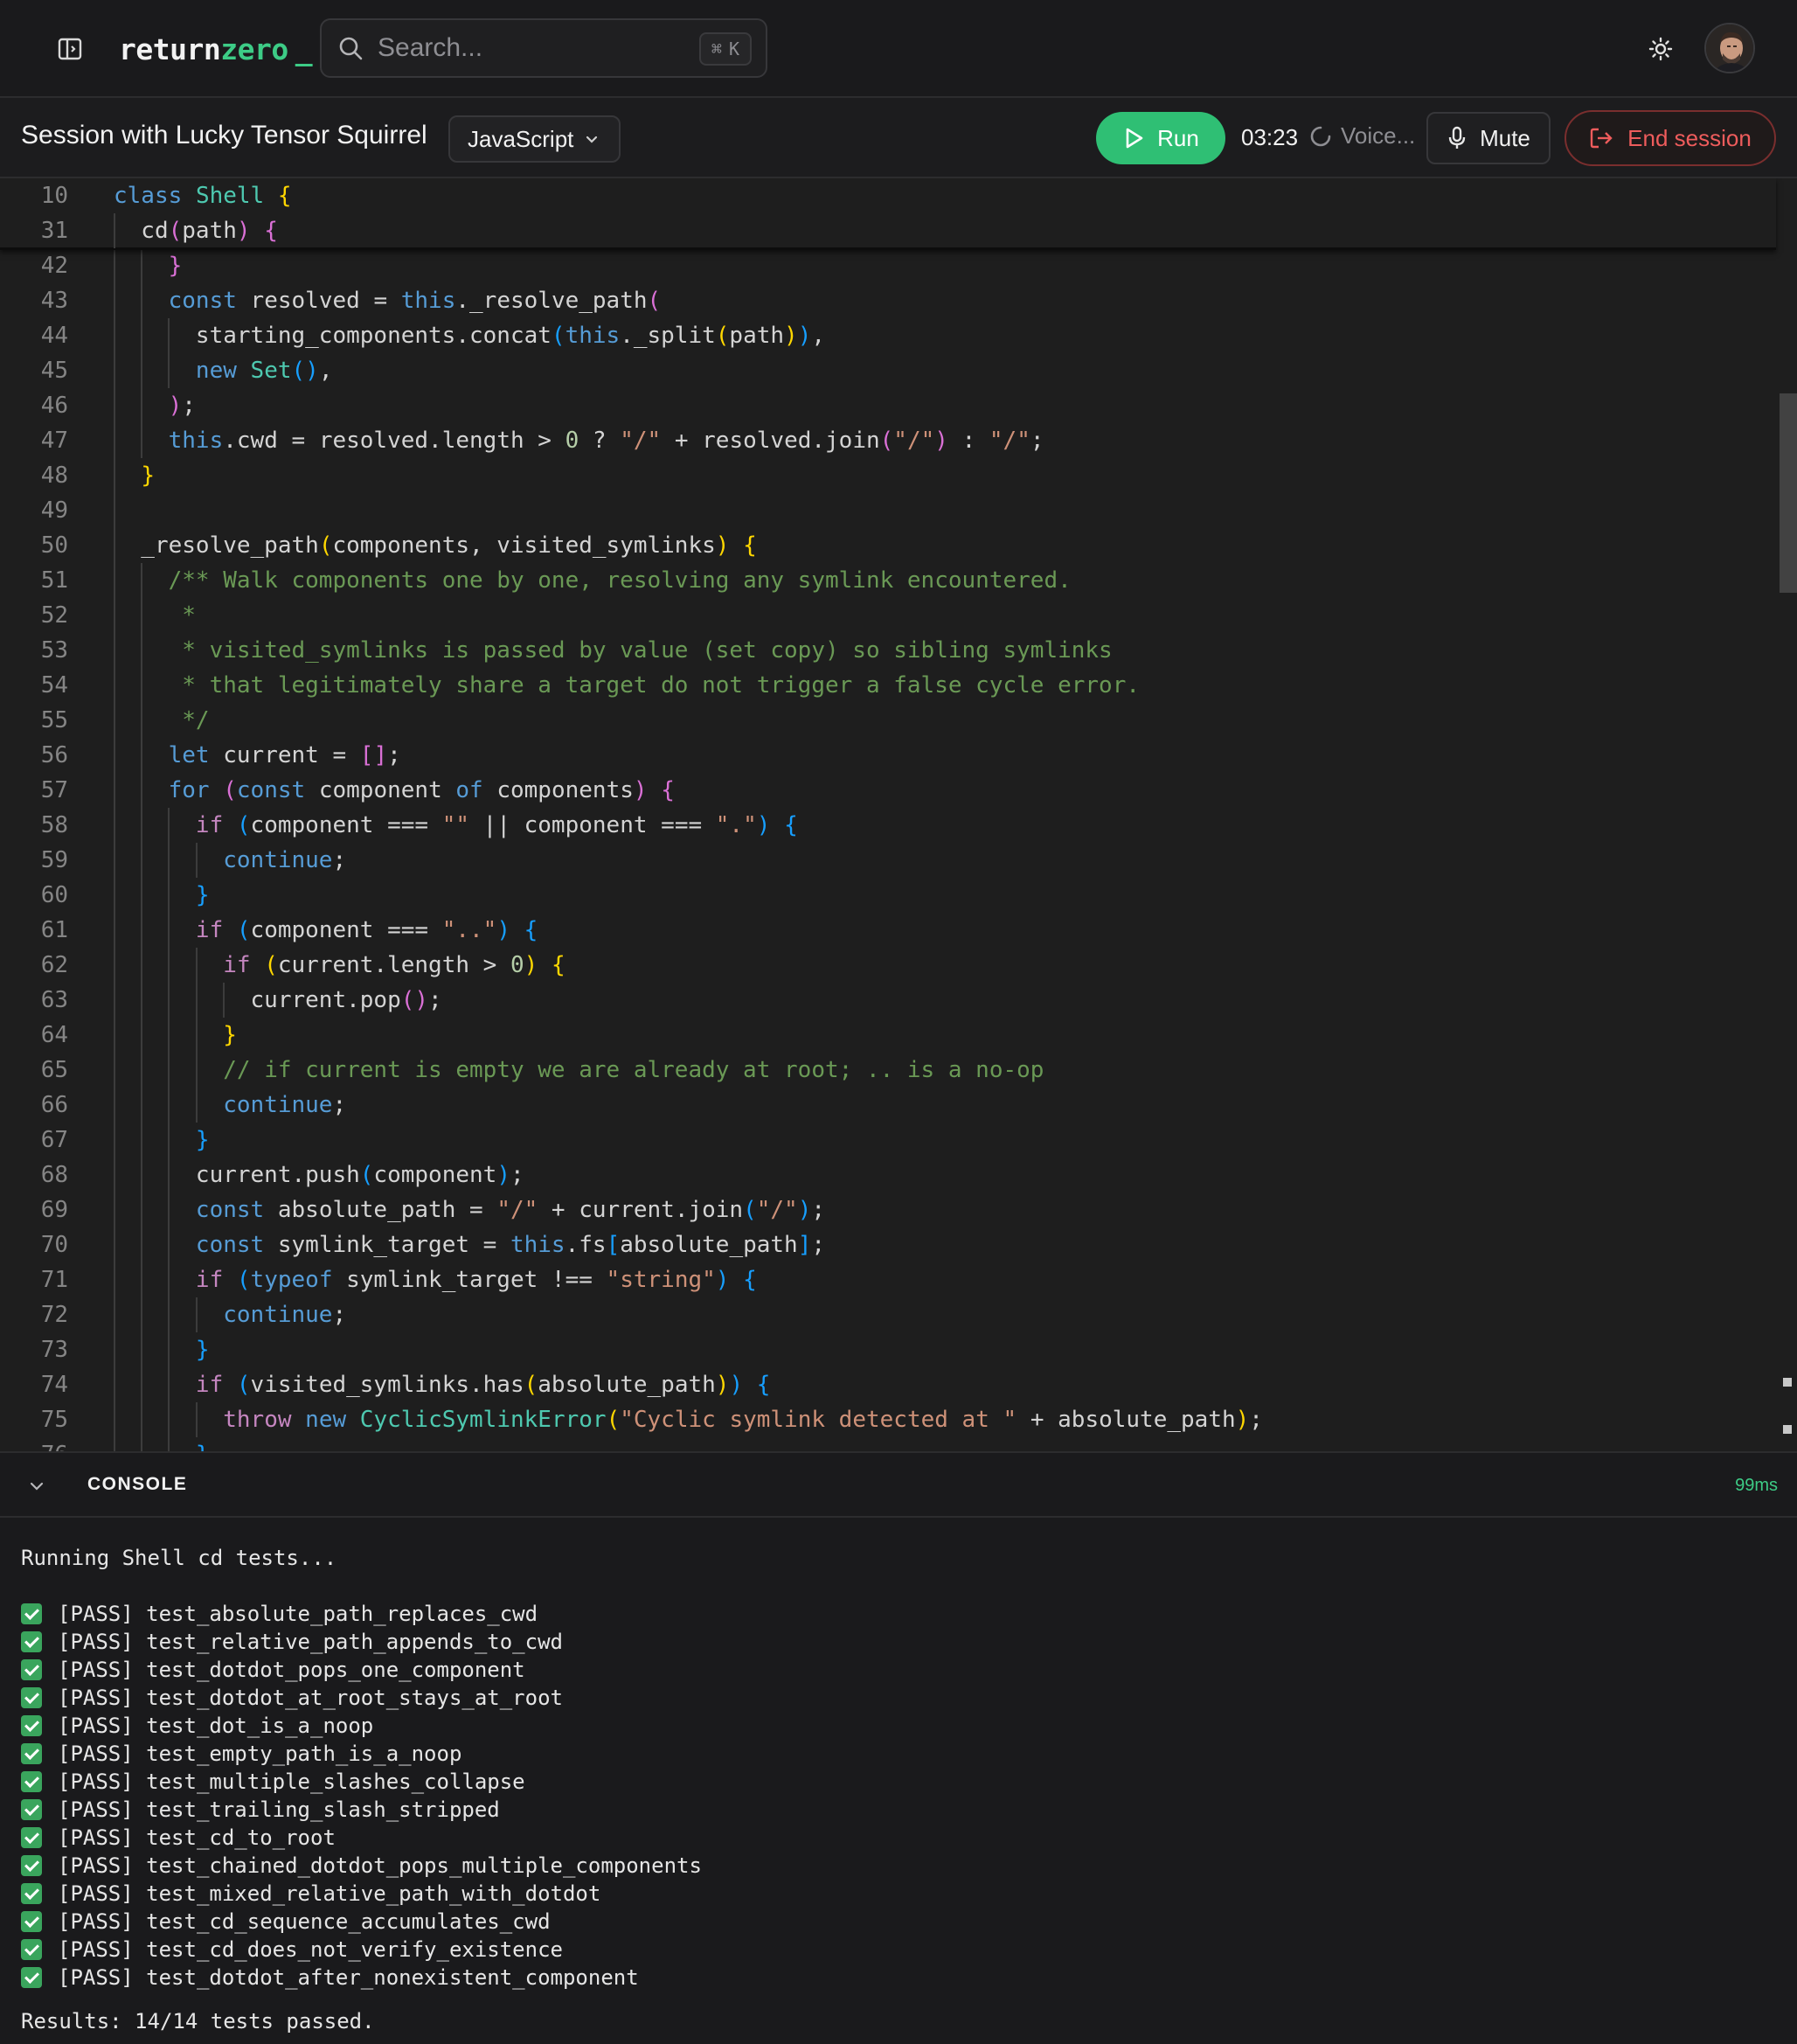 This screenshot has height=2044, width=1797. Describe the element at coordinates (1601, 138) in the screenshot. I see `logout-icon` at that location.